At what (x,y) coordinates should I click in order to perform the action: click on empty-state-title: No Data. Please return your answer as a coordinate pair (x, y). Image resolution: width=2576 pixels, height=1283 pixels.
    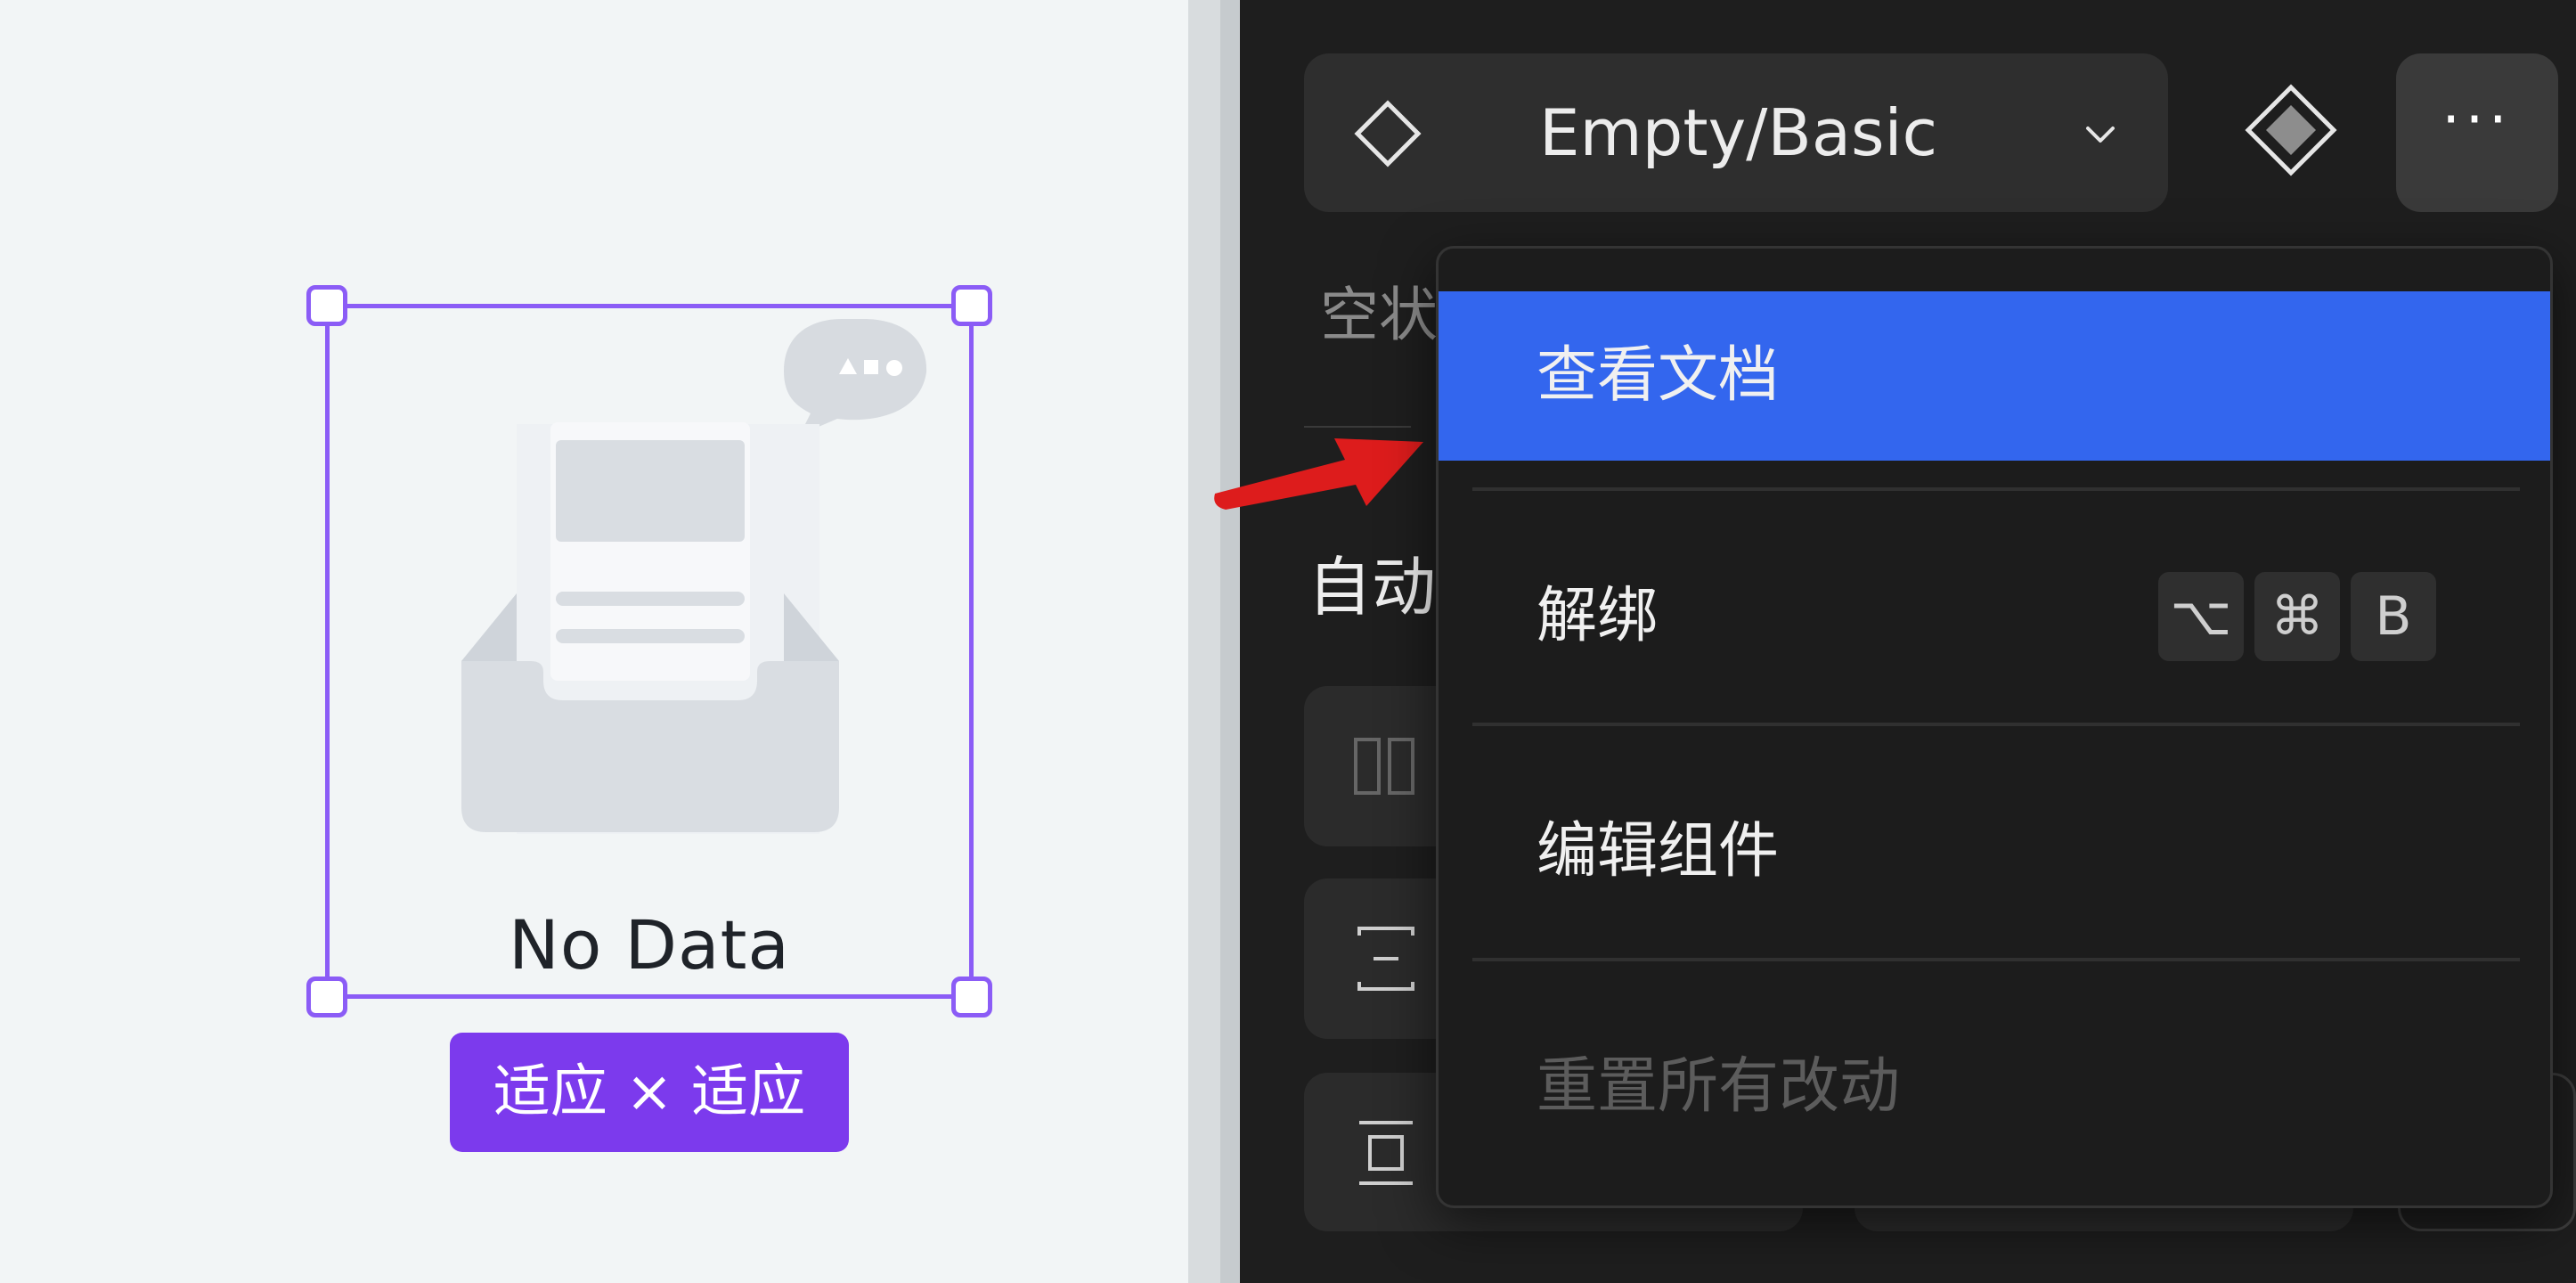
    Looking at the image, I should click on (649, 945).